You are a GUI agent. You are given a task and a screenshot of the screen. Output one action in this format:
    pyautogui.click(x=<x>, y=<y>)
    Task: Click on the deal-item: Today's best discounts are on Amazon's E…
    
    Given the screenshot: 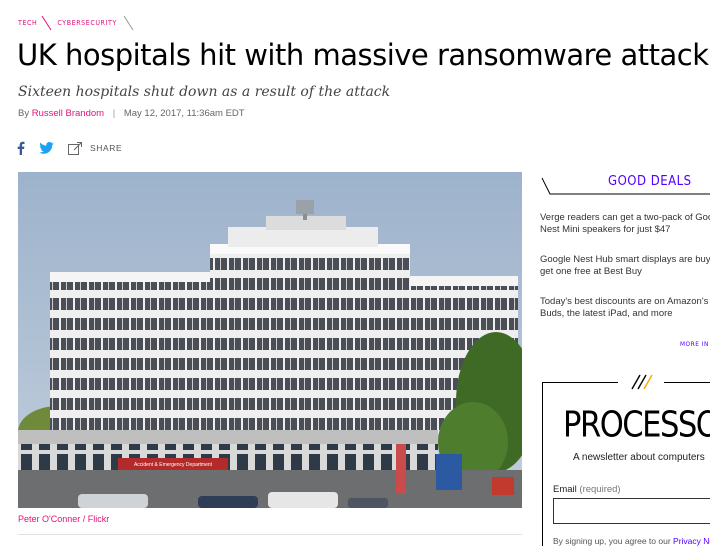 What is the action you would take?
    pyautogui.click(x=625, y=308)
    